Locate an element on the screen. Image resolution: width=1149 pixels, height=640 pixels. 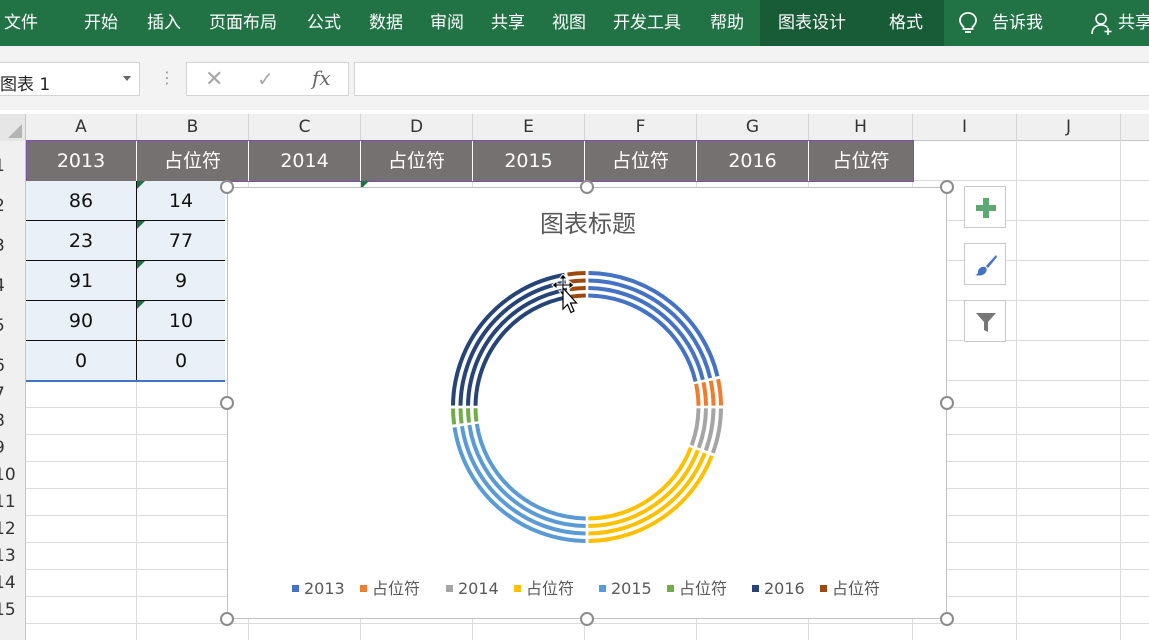
row-header-2: 2 is located at coordinates (12, 206).